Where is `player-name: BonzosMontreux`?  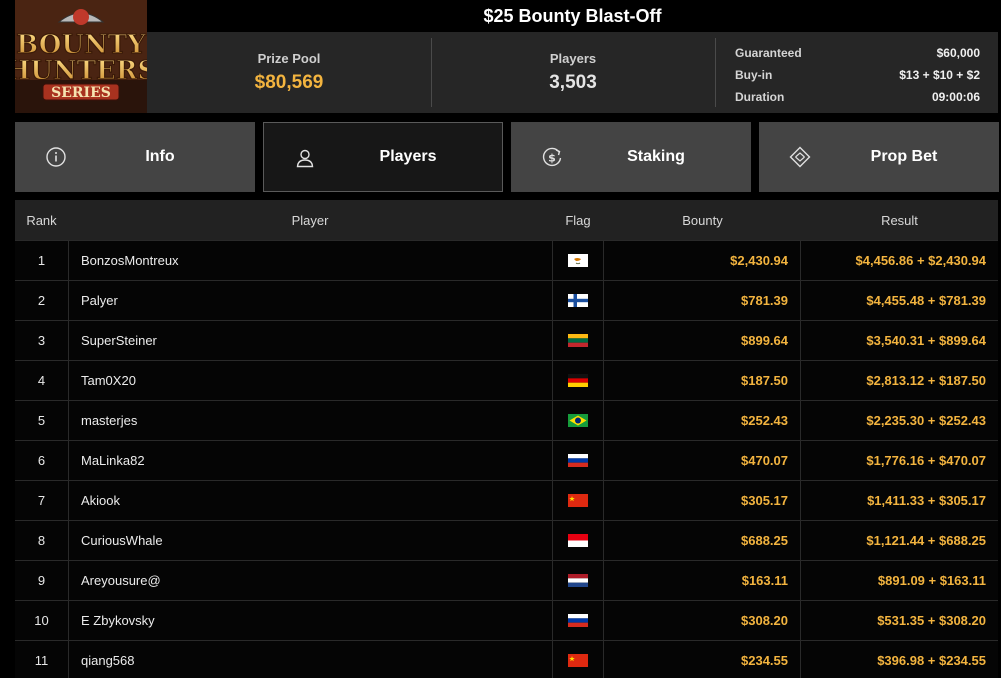 player-name: BonzosMontreux is located at coordinates (310, 260).